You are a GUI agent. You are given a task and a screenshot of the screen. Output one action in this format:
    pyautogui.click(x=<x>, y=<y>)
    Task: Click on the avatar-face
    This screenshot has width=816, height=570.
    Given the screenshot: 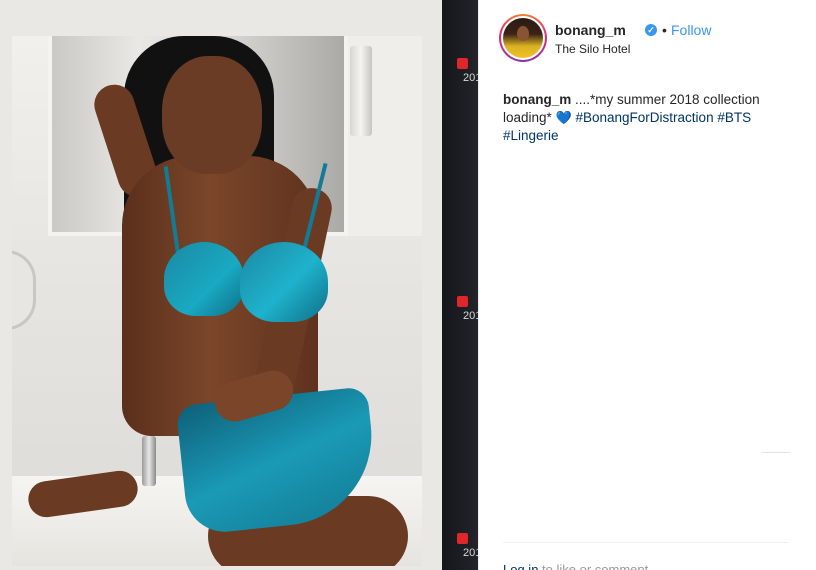 What is the action you would take?
    pyautogui.click(x=523, y=33)
    